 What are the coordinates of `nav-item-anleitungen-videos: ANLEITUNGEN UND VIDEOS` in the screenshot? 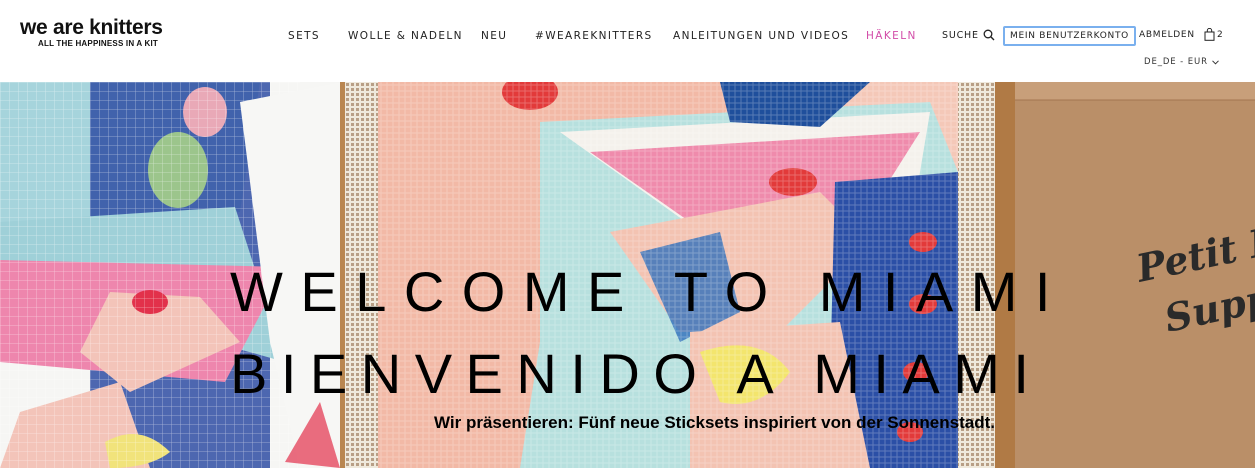 It's located at (761, 36).